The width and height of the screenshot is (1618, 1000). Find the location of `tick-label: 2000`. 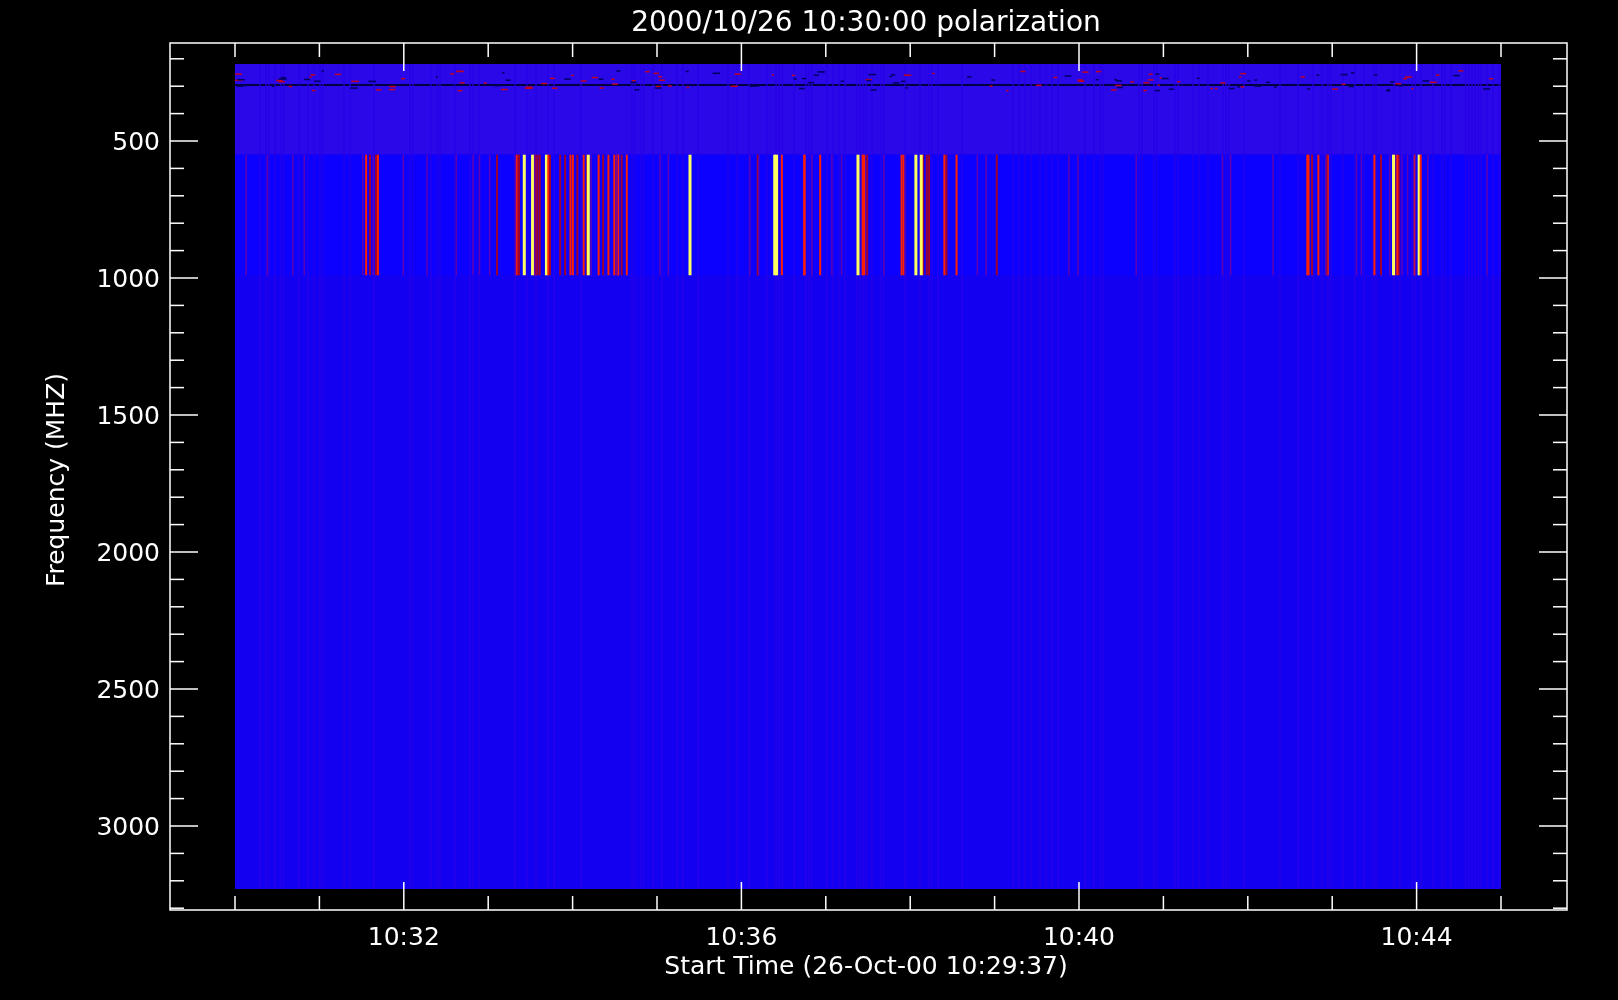

tick-label: 2000 is located at coordinates (128, 552).